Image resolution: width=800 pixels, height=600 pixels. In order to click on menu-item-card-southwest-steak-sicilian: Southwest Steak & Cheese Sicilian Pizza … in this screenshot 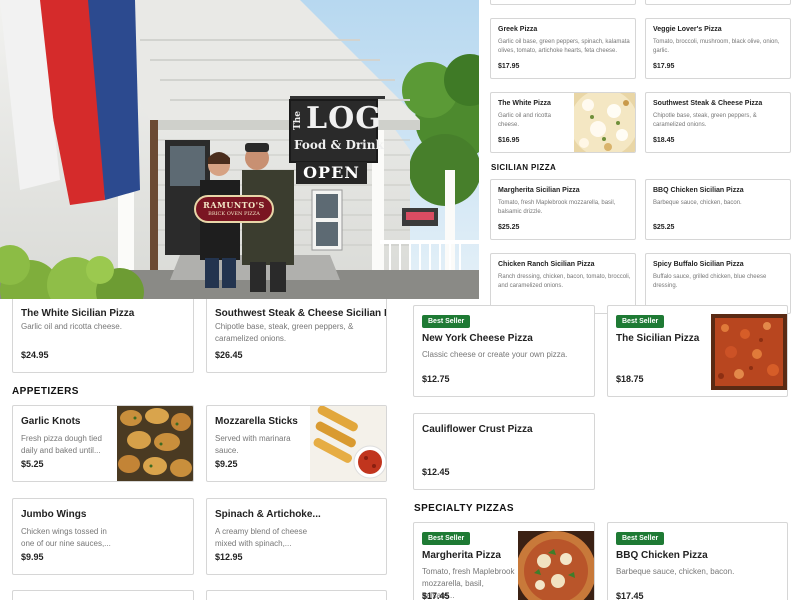, I will do `click(296, 329)`.